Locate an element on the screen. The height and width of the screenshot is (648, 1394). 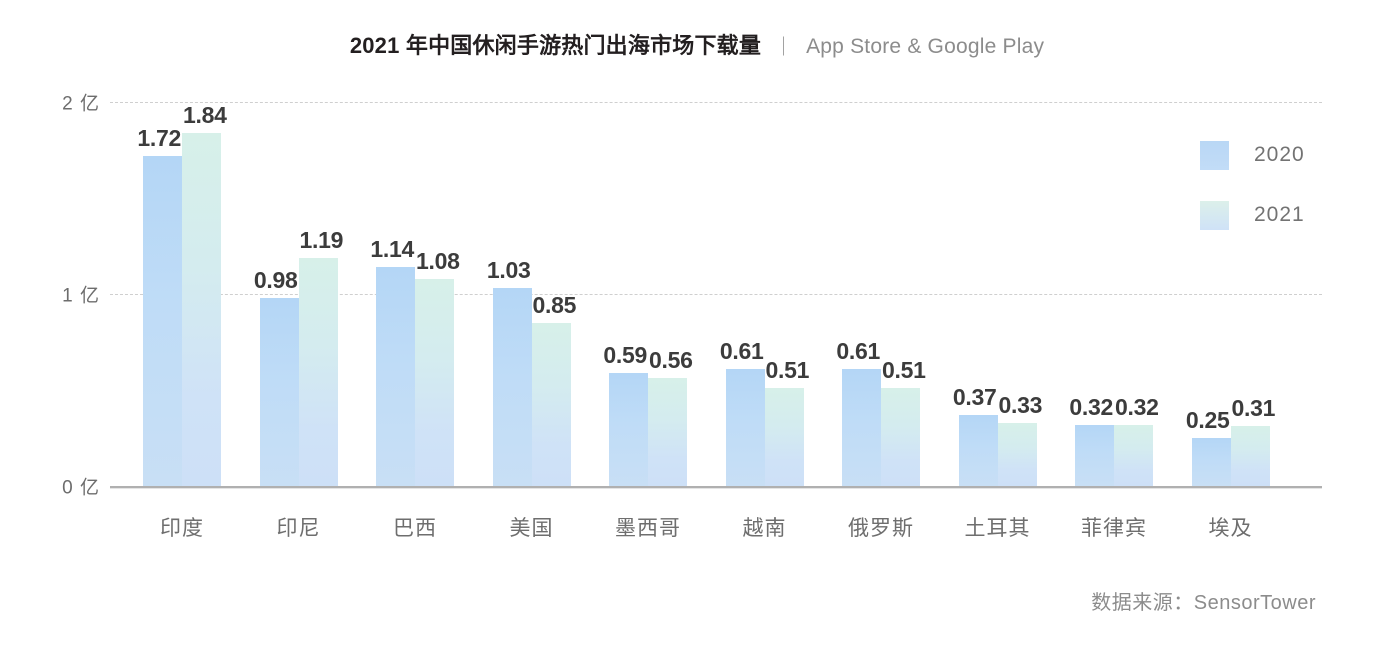
y-axis-tick-label: 1 亿 is located at coordinates (81, 296).